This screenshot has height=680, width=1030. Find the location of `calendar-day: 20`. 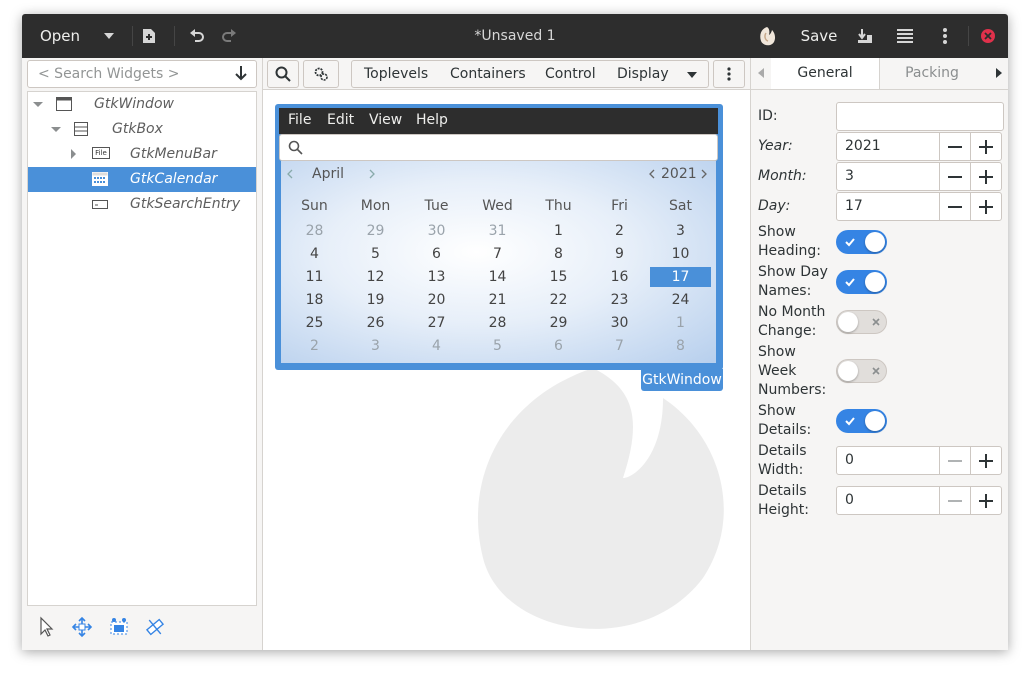

calendar-day: 20 is located at coordinates (436, 300).